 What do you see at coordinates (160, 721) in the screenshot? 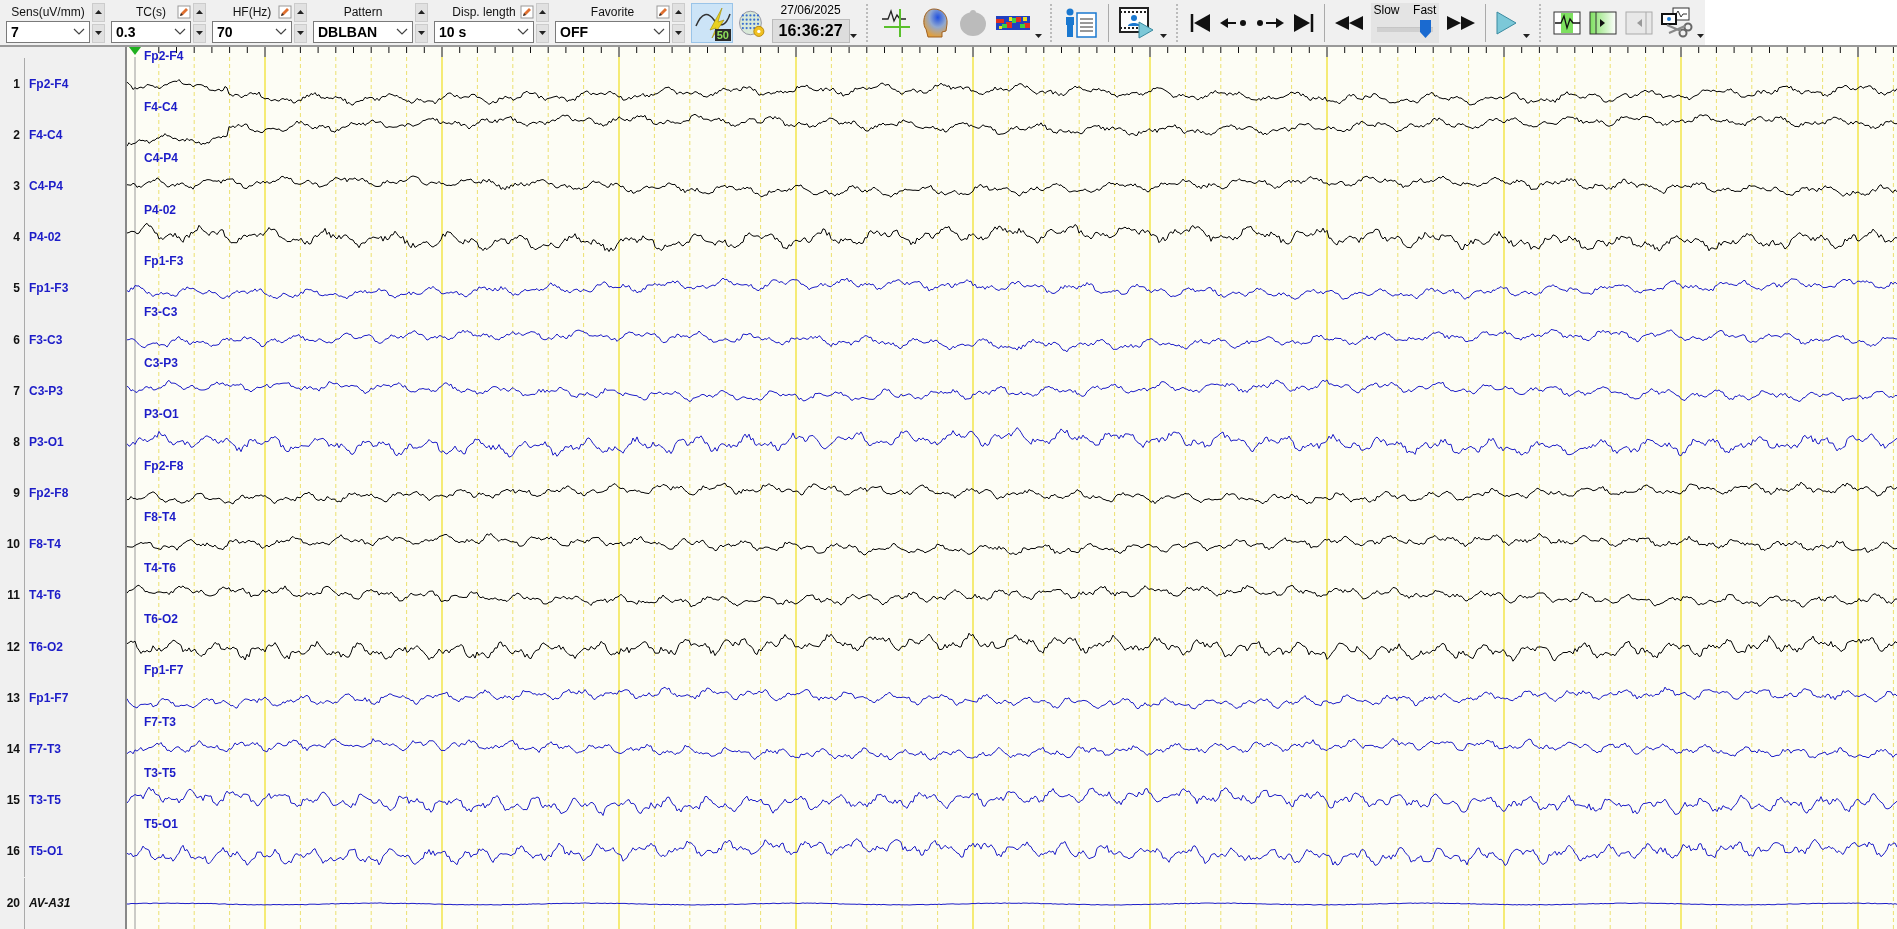
I see `trace-label: F7-T3` at bounding box center [160, 721].